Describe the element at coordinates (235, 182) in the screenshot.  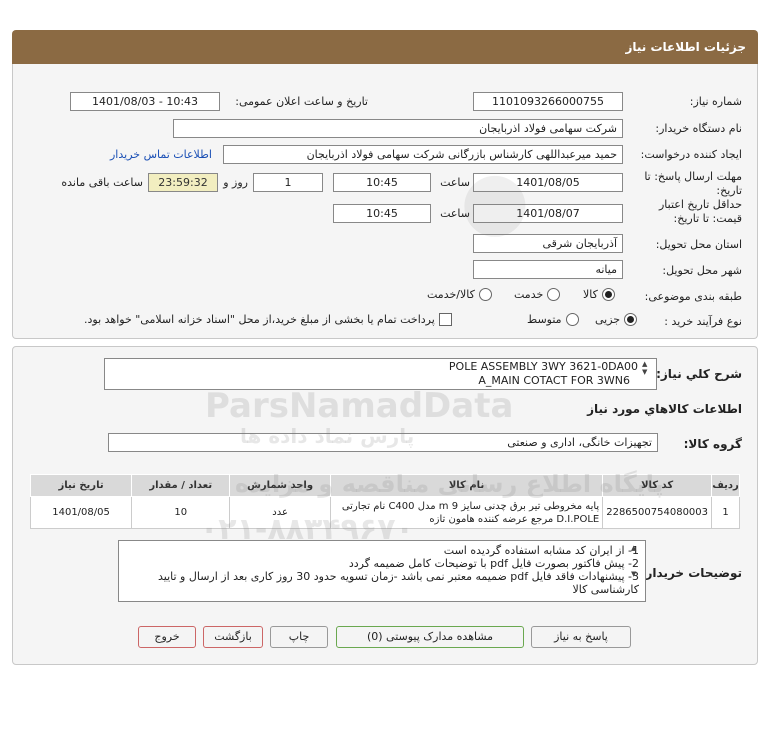
I see `days-label: روز و` at that location.